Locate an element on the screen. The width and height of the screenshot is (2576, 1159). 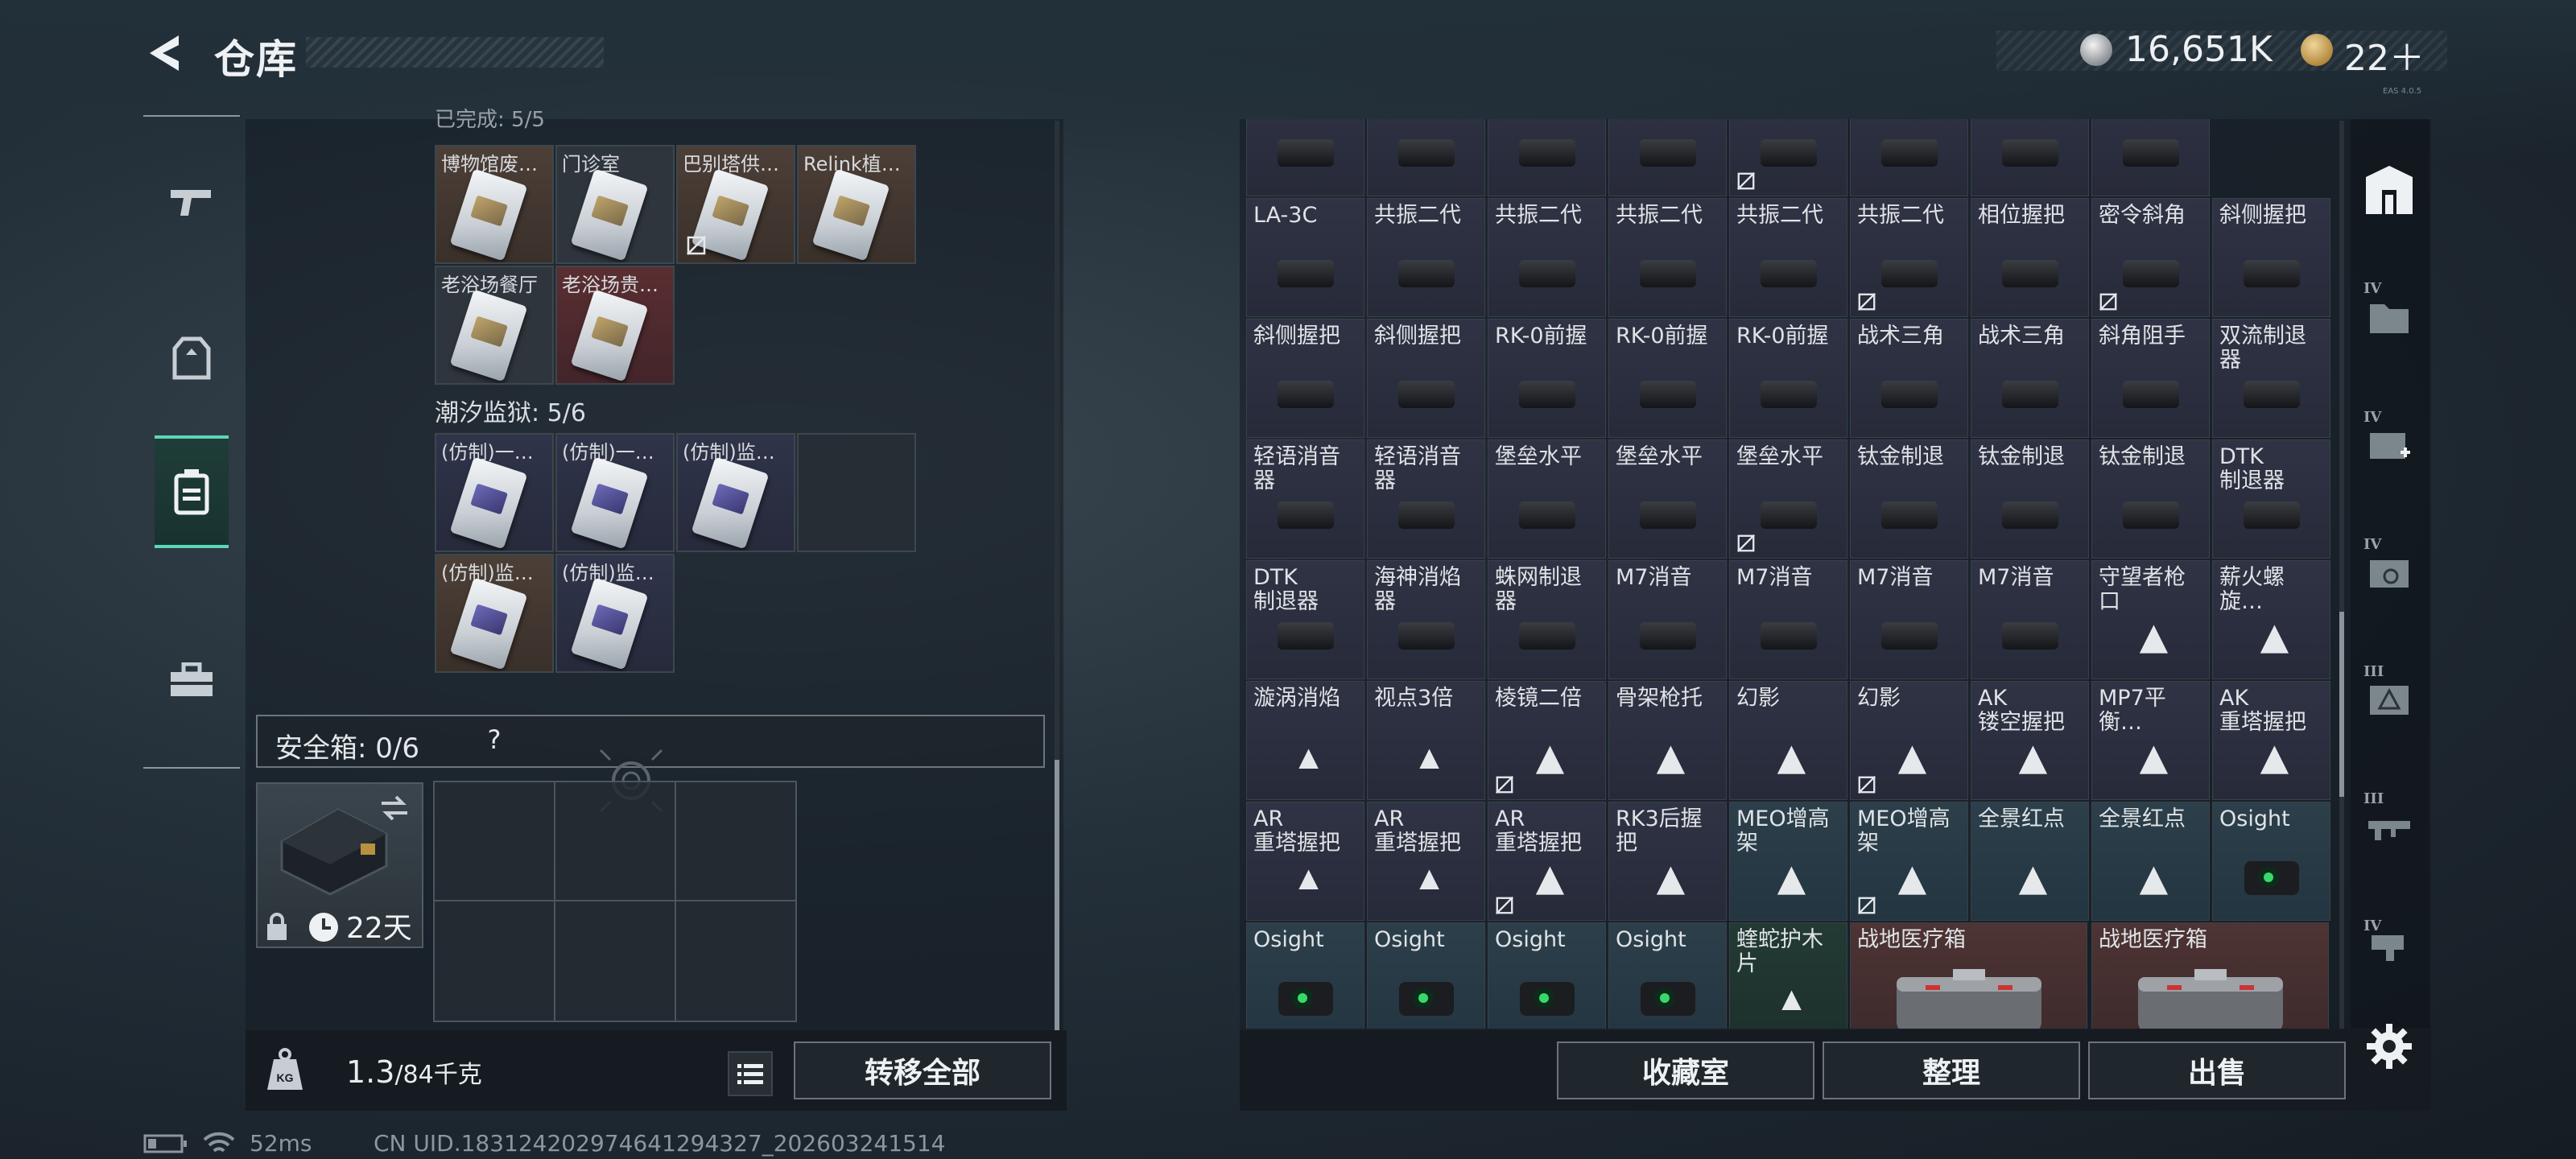
inventory-item: 蝰蛇护木片 ▲︎ is located at coordinates (1788, 975).